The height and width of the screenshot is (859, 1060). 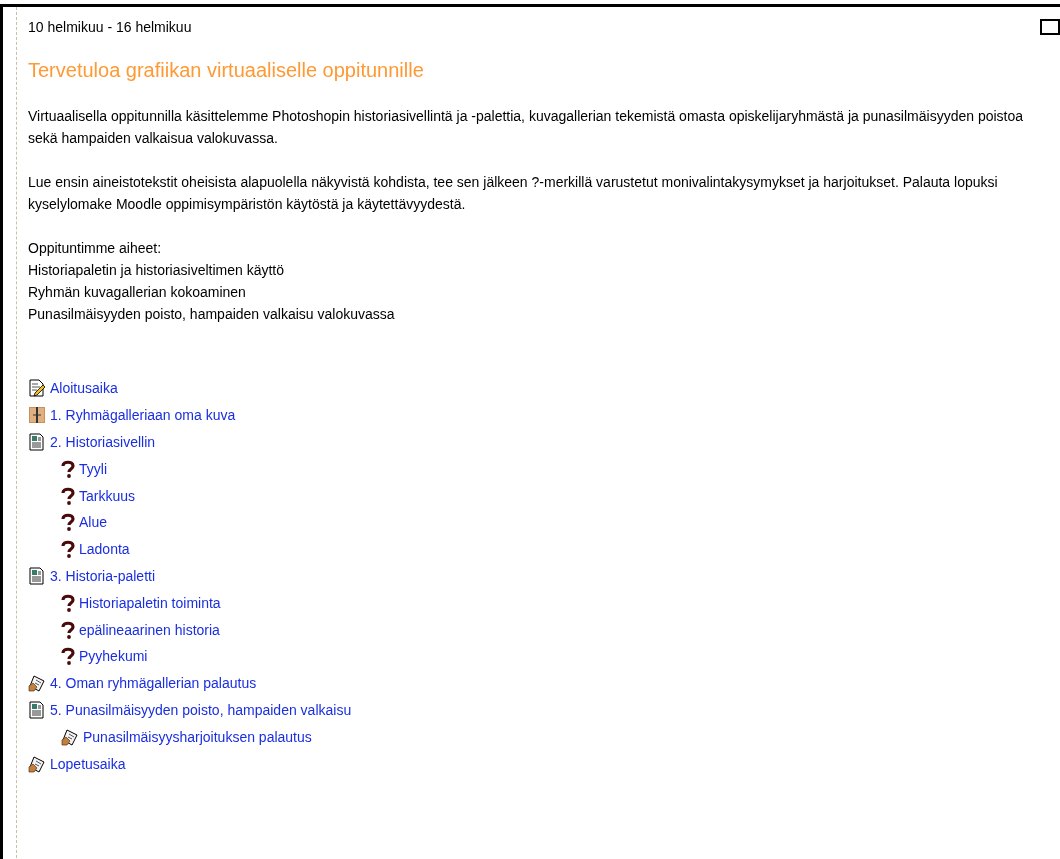 What do you see at coordinates (88, 763) in the screenshot?
I see `activity-link: Lopetusaika` at bounding box center [88, 763].